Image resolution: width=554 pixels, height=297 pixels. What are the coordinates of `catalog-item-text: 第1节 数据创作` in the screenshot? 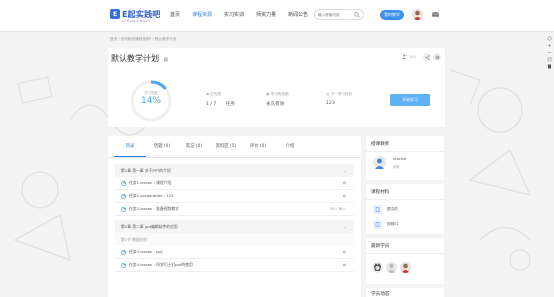 It's located at (134, 239).